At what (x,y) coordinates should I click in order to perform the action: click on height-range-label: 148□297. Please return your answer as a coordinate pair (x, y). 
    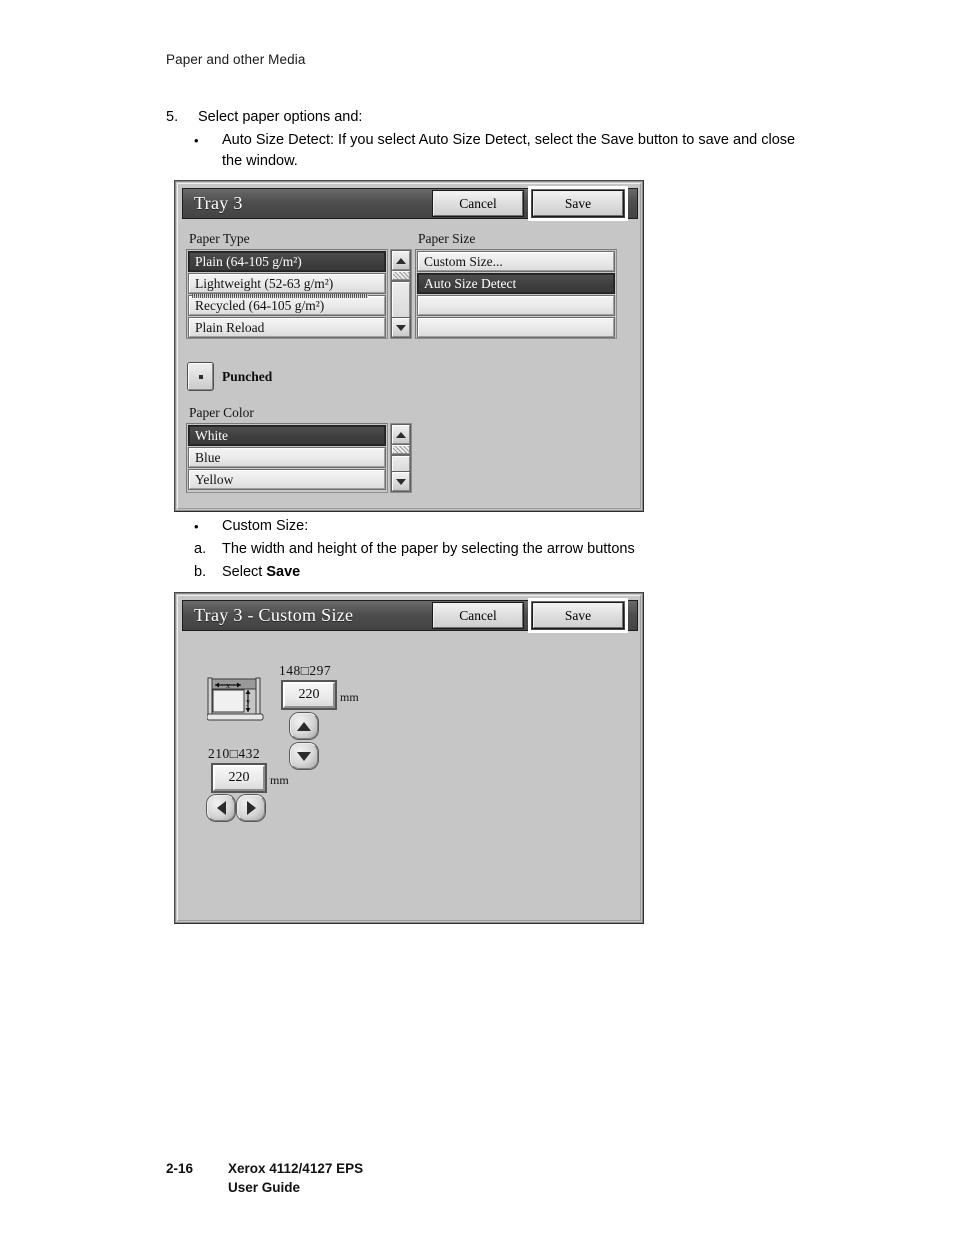
    Looking at the image, I should click on (305, 670).